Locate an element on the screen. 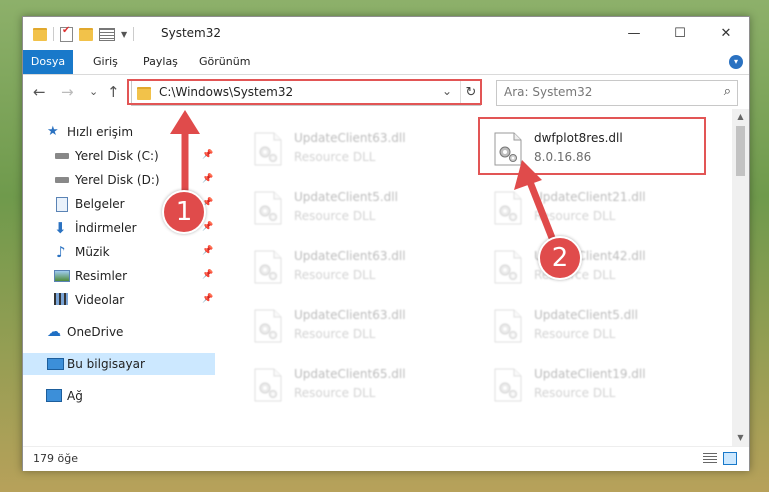 The height and width of the screenshot is (492, 769). step-1-badge: 1 is located at coordinates (184, 212).